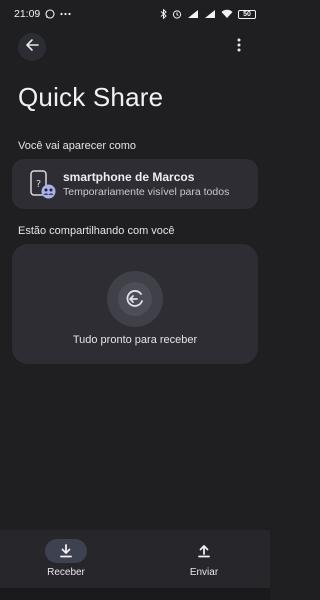 The image size is (320, 600). I want to click on more-dots-icon, so click(65, 14).